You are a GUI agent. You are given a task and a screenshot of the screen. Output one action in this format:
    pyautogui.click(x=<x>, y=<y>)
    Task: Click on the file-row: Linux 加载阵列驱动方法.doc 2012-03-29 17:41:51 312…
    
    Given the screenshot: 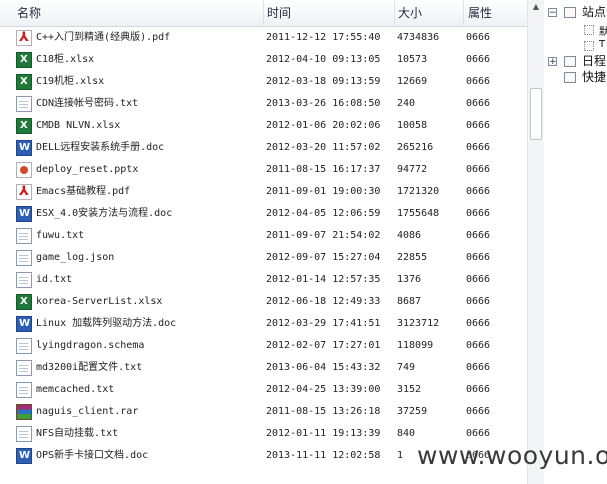 What is the action you would take?
    pyautogui.click(x=263, y=324)
    